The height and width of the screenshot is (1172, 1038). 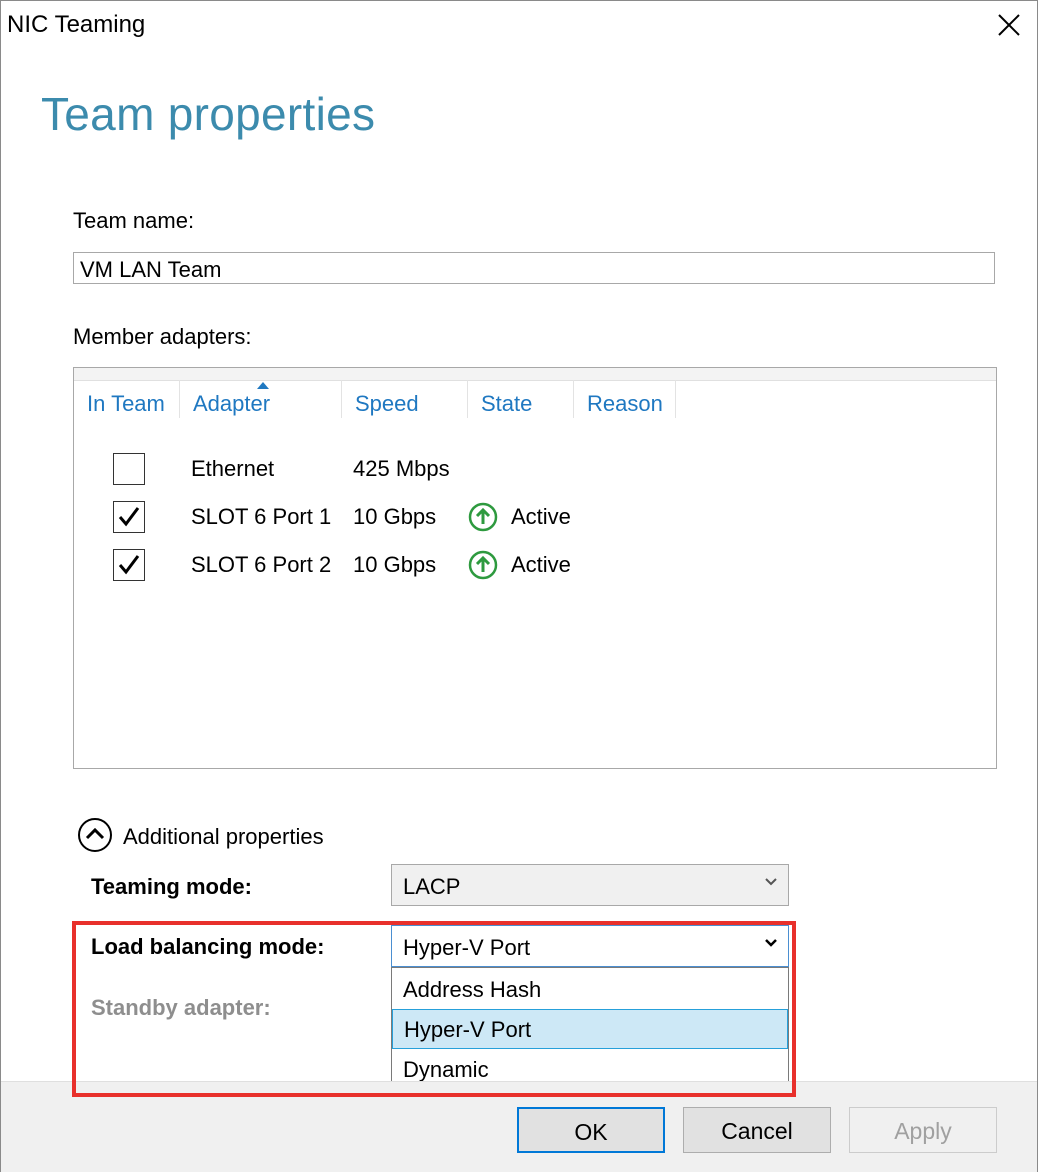 What do you see at coordinates (590, 946) in the screenshot?
I see `load-balancing-mode-select: Hyper-V Port` at bounding box center [590, 946].